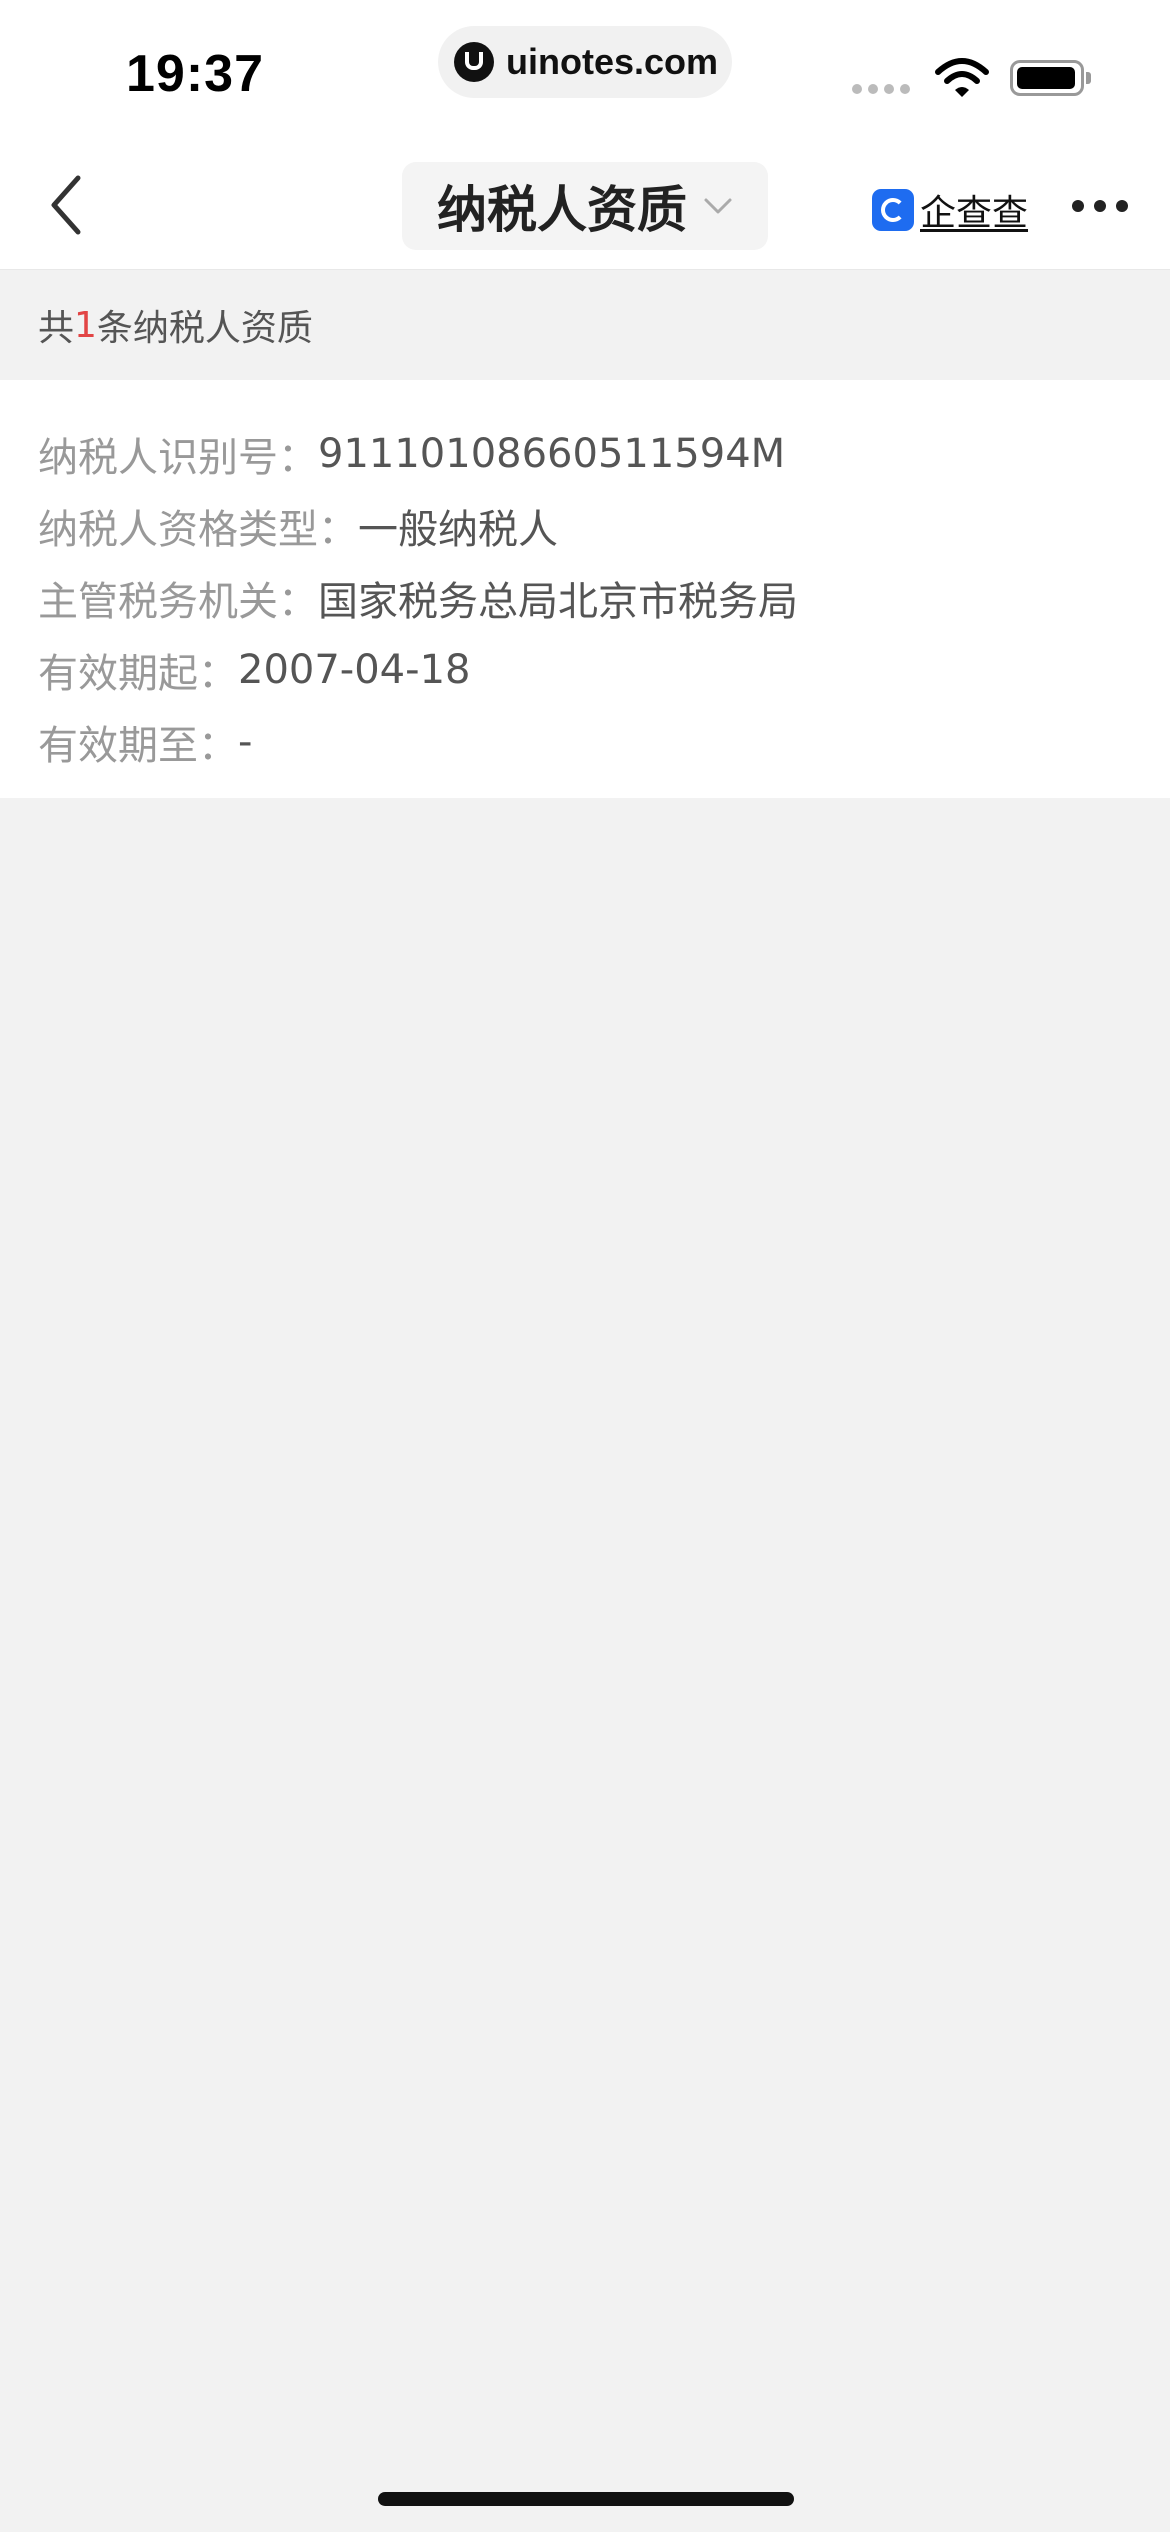 This screenshot has width=1170, height=2532. What do you see at coordinates (893, 210) in the screenshot?
I see `qichacha-logo-icon` at bounding box center [893, 210].